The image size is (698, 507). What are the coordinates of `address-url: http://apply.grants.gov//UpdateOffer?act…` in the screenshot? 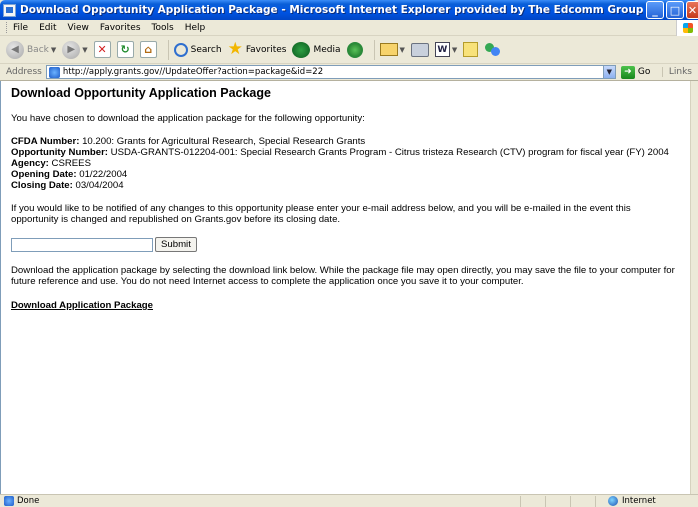 It's located at (193, 72).